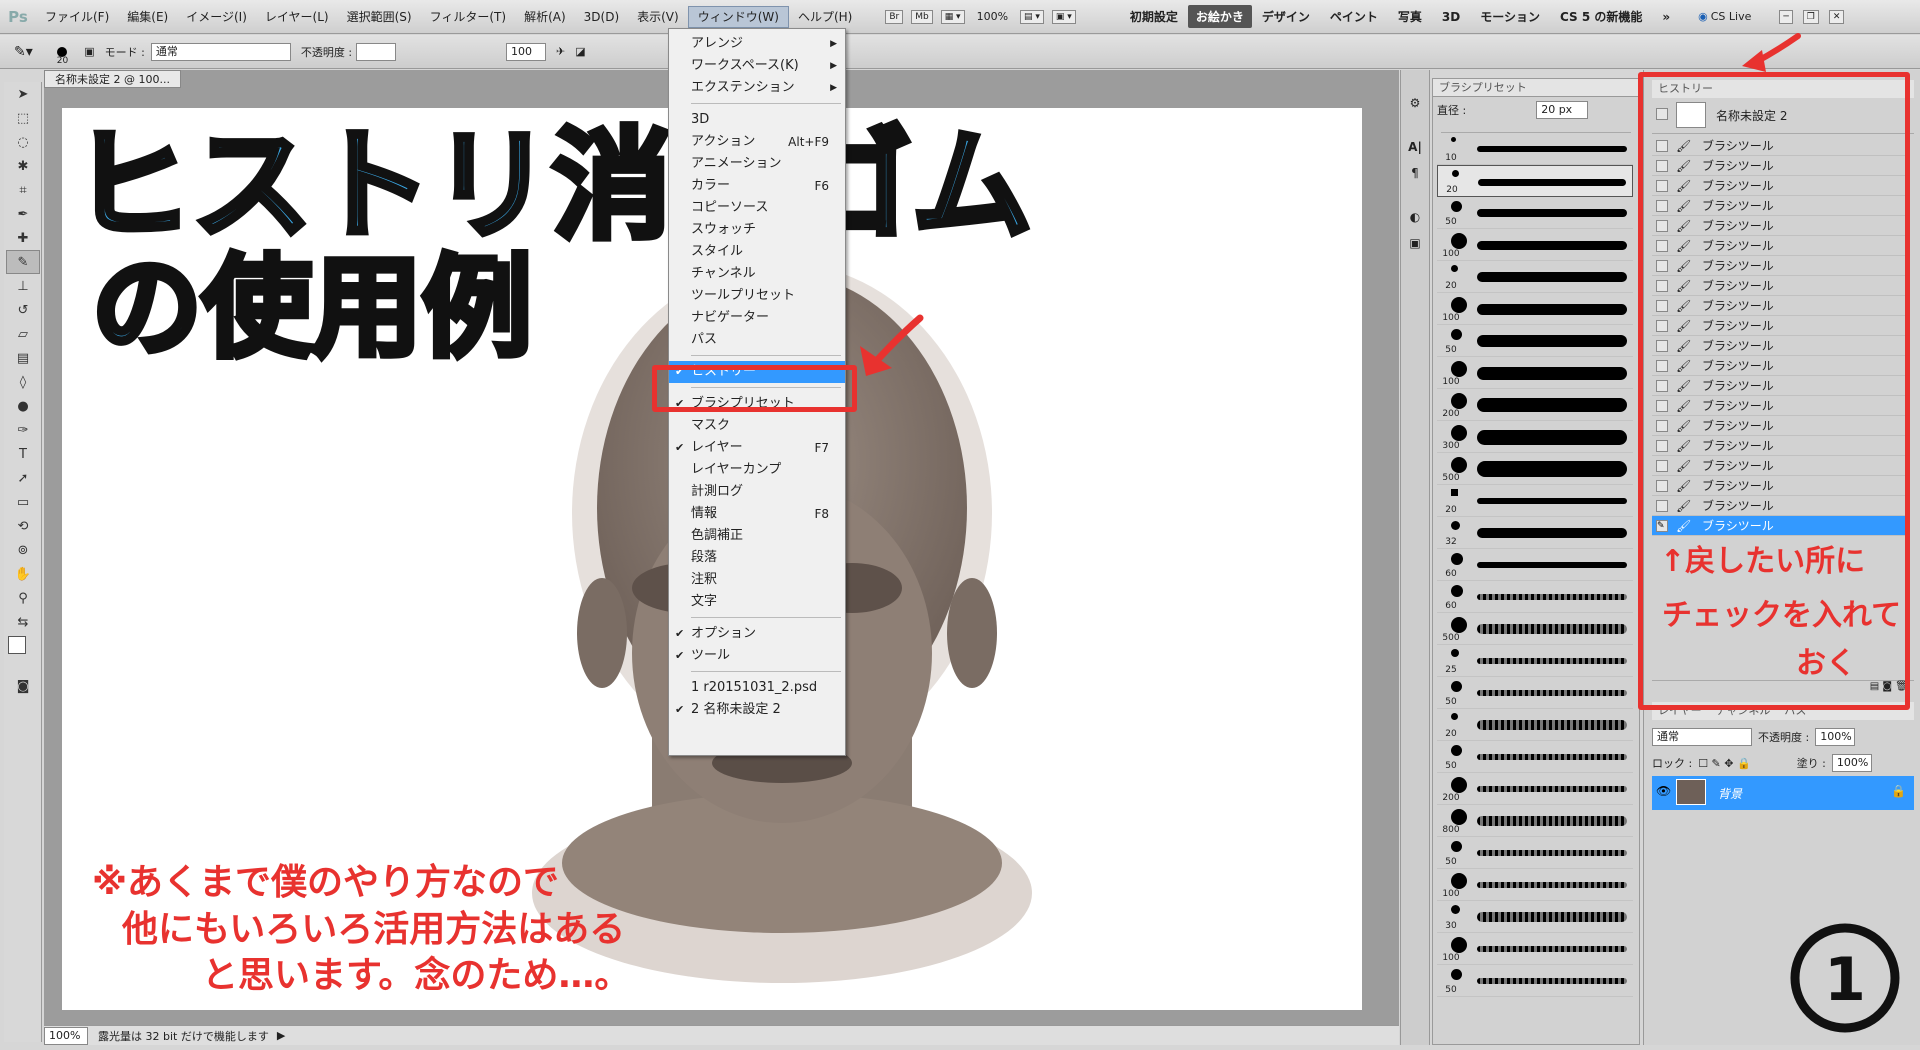  Describe the element at coordinates (23, 334) in the screenshot. I see `eraser-tool-icon: ▱` at that location.